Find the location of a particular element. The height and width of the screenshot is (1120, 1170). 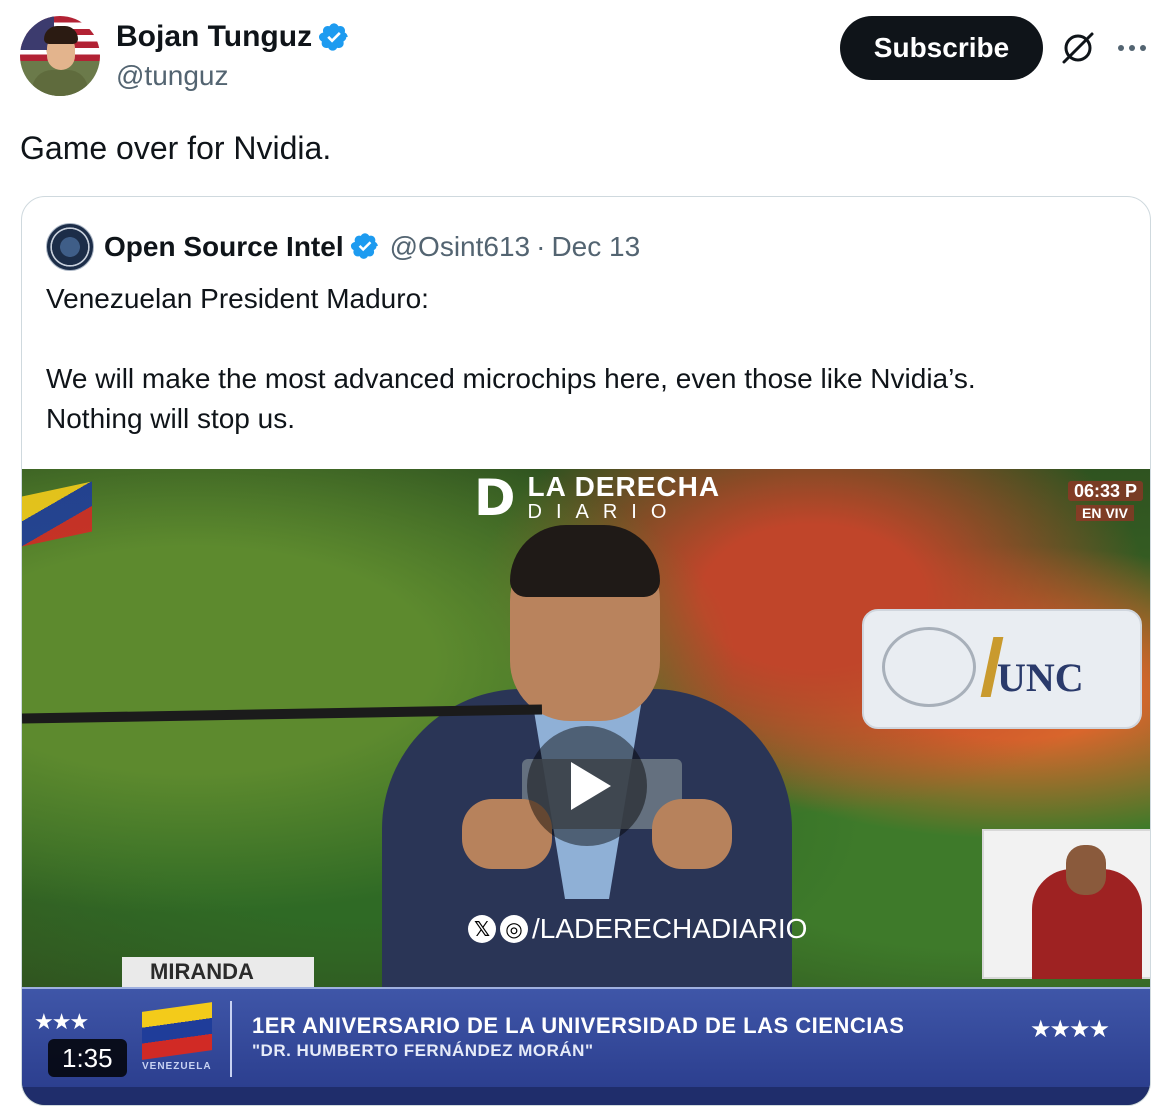

sign-interpreter-head is located at coordinates (1086, 870).